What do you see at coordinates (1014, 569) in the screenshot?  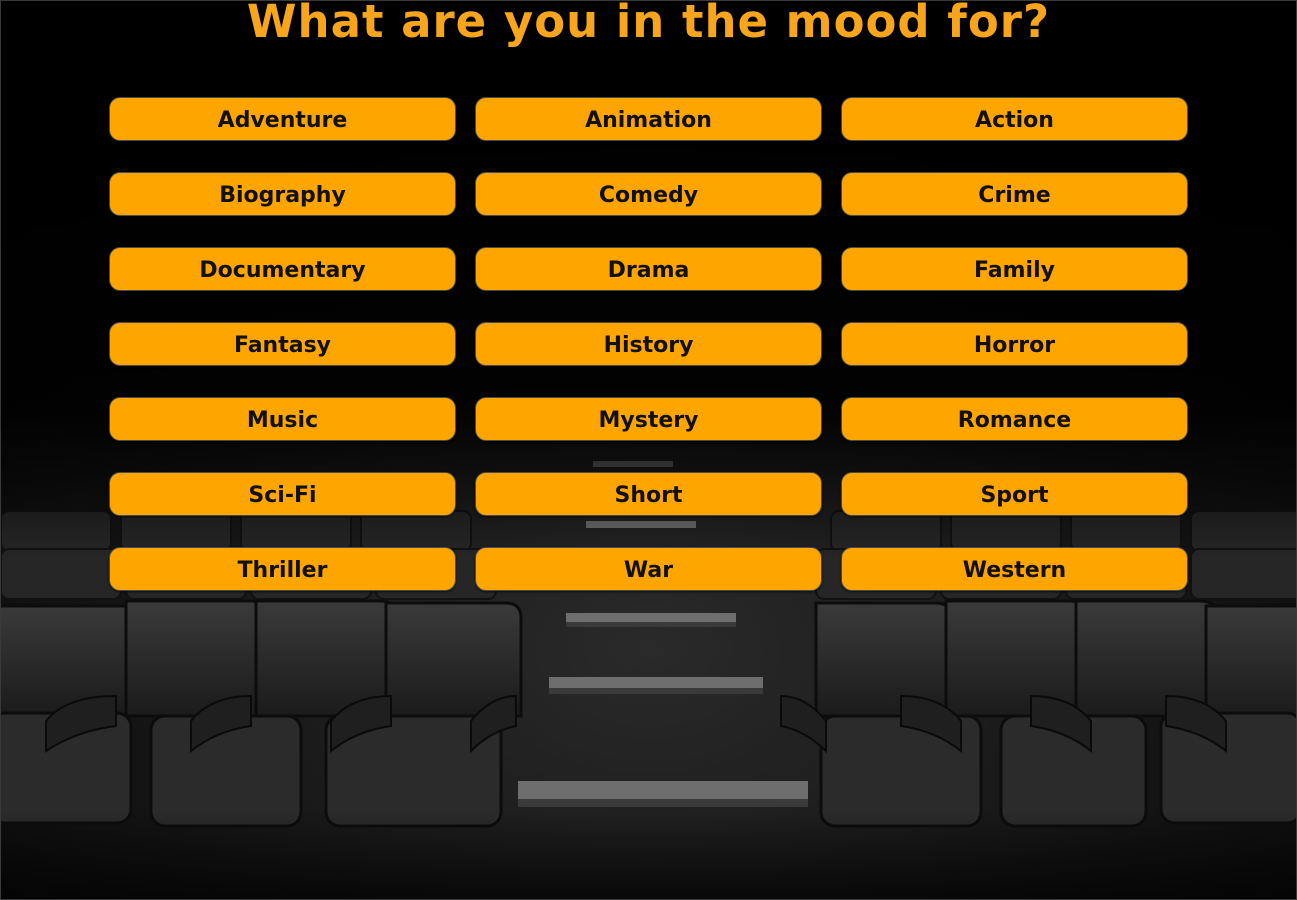 I see `genre-button-western: Western` at bounding box center [1014, 569].